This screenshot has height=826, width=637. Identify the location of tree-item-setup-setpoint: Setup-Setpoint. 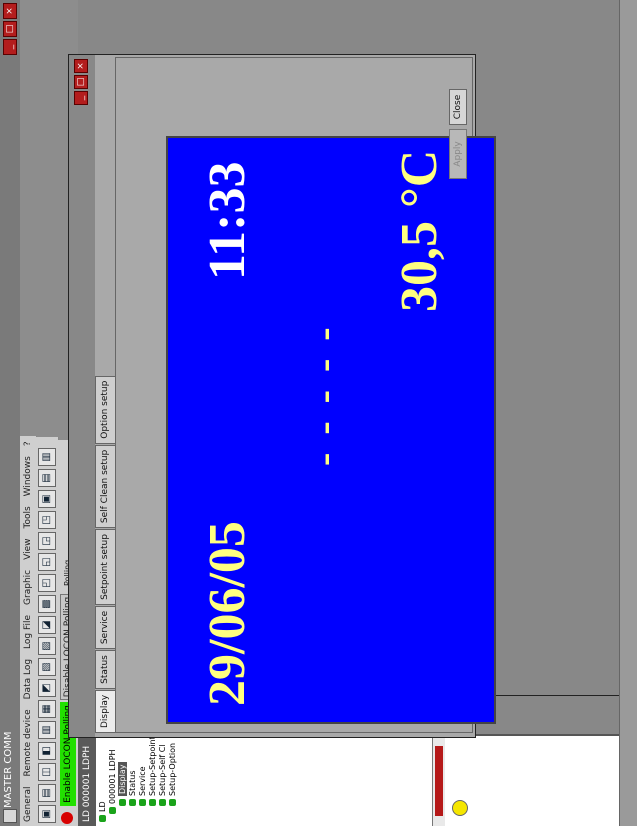
(153, 779).